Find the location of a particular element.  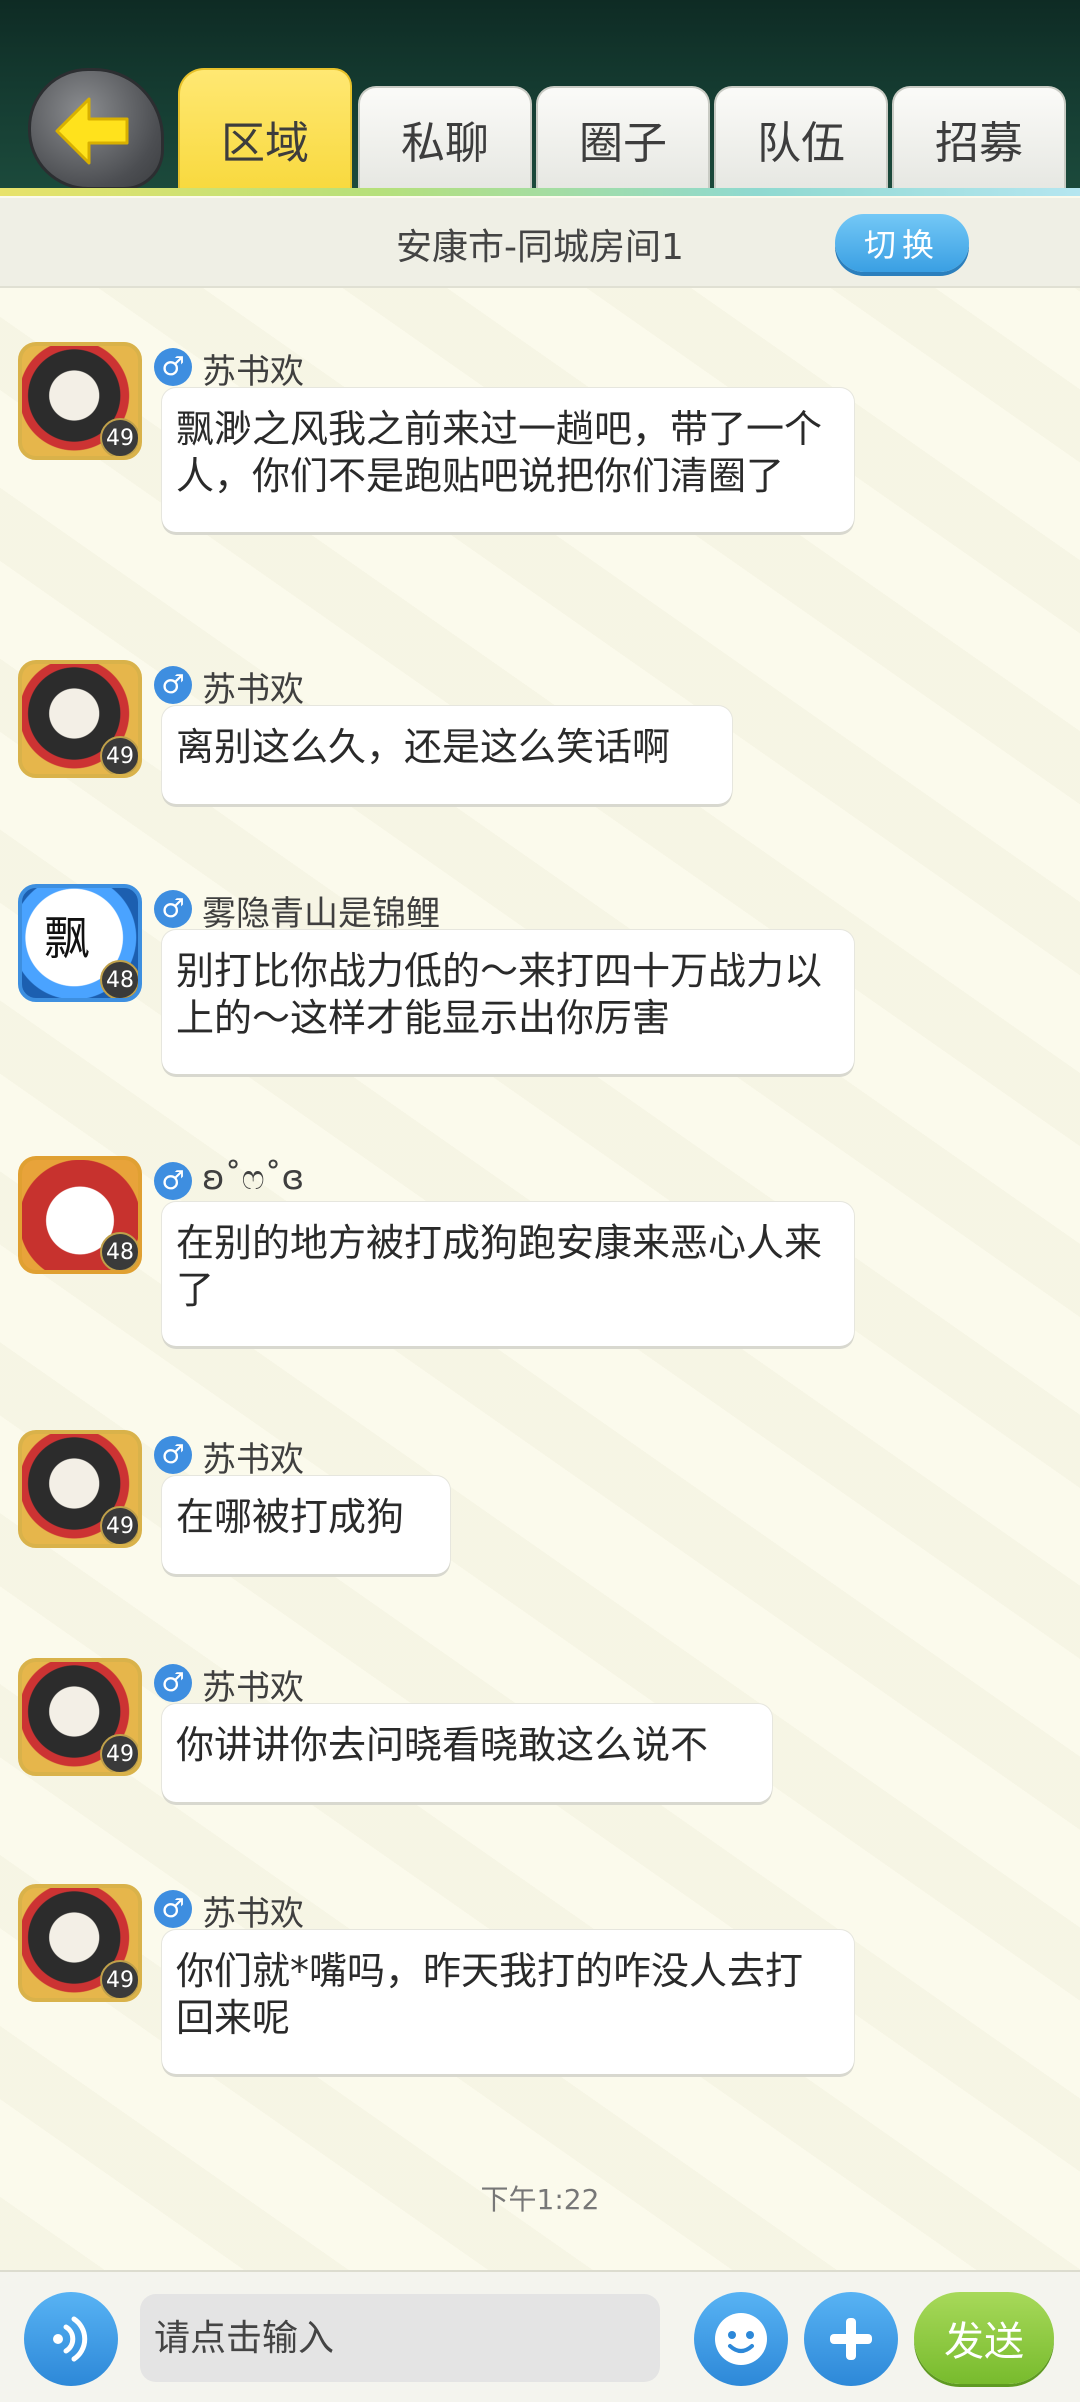

message-bubble: 飘渺之风我之前来过一趟吧，带了一个人，你们不是跑贴吧说把你们清圈了 is located at coordinates (508, 460).